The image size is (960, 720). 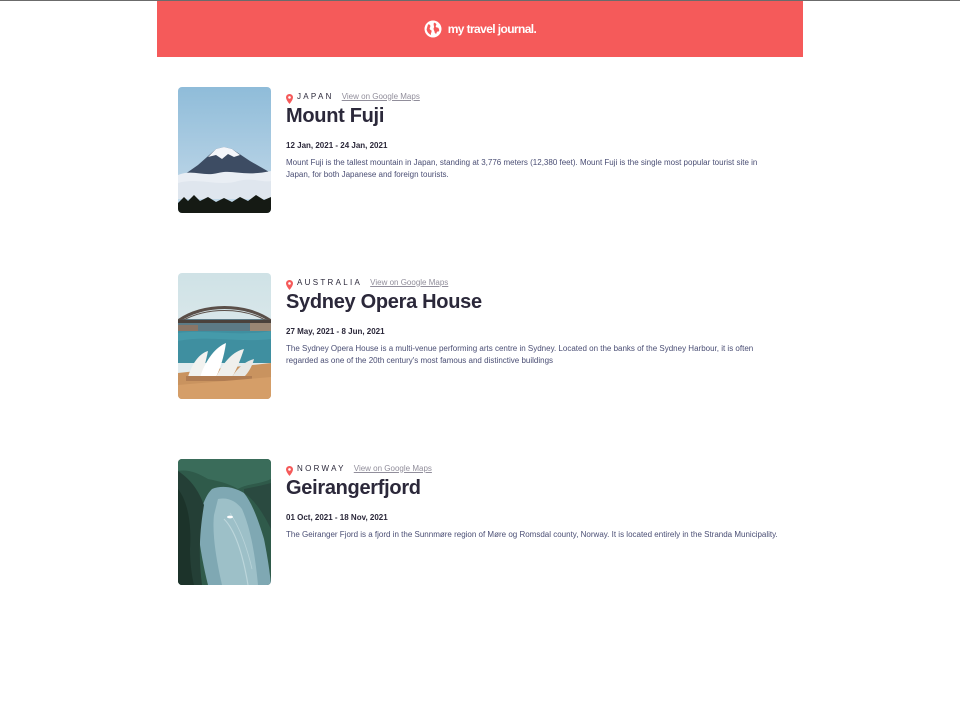 What do you see at coordinates (532, 469) in the screenshot?
I see `entry-meta: NORWAY View on Google Maps` at bounding box center [532, 469].